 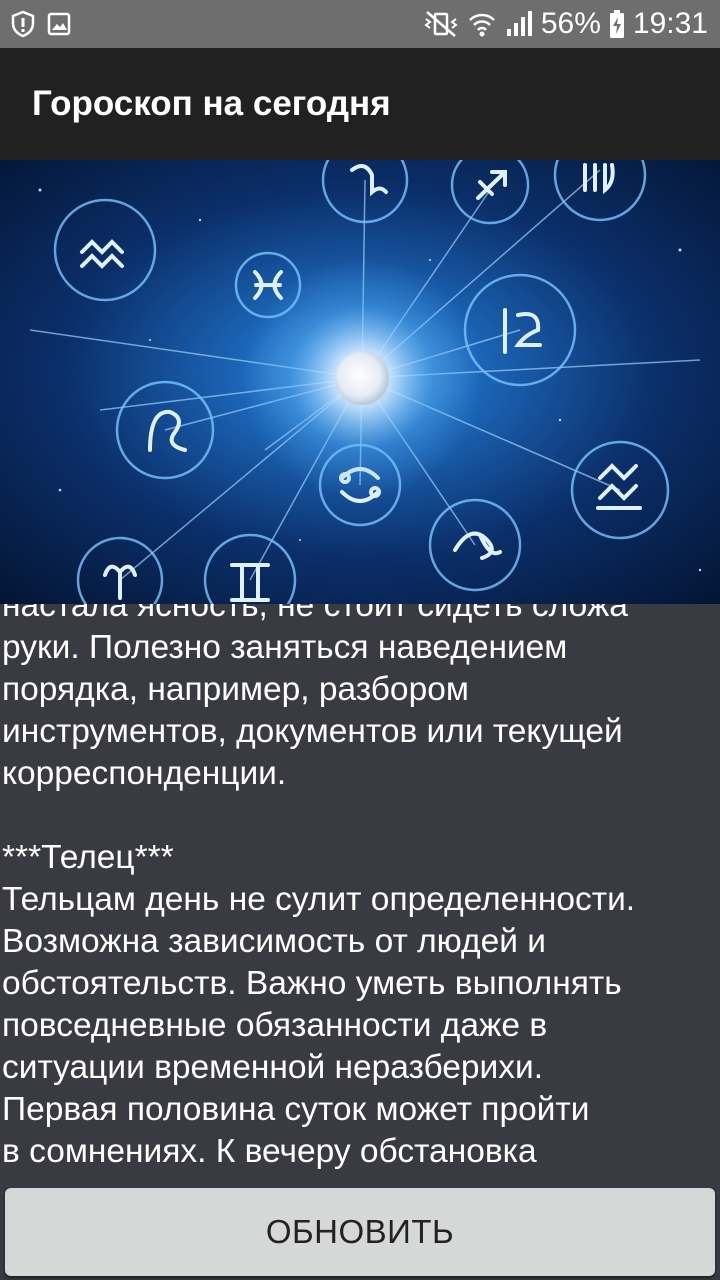 I want to click on vibrate-mute-icon, so click(x=441, y=24).